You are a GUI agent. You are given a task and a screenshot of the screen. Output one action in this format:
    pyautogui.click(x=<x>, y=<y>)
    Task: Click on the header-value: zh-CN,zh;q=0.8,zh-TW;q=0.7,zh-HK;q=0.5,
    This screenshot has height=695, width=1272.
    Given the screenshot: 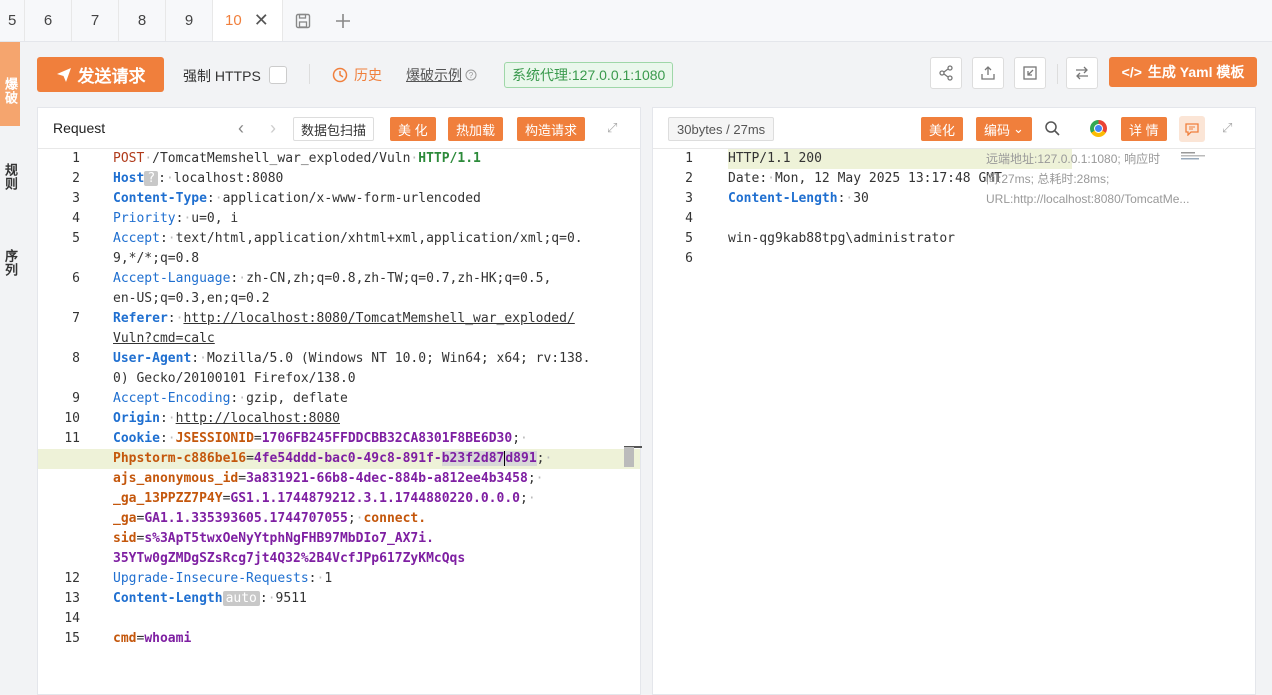 What is the action you would take?
    pyautogui.click(x=399, y=278)
    